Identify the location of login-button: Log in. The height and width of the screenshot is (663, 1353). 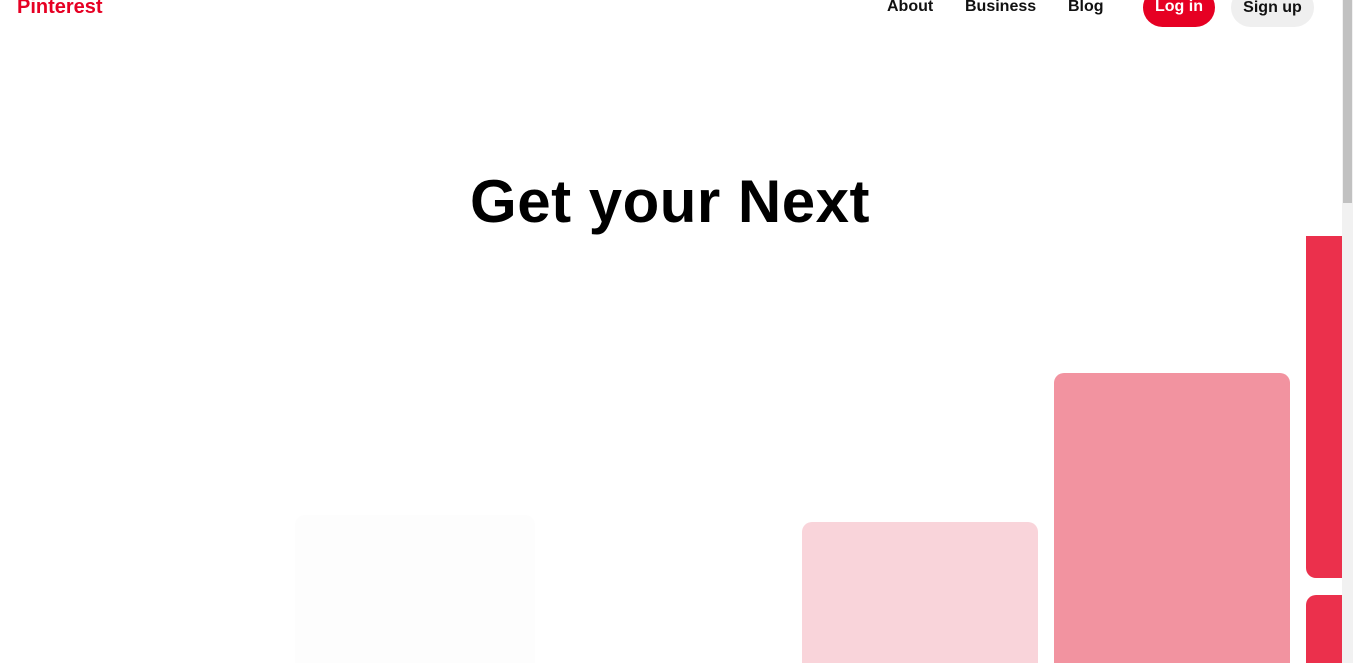
(1179, 13).